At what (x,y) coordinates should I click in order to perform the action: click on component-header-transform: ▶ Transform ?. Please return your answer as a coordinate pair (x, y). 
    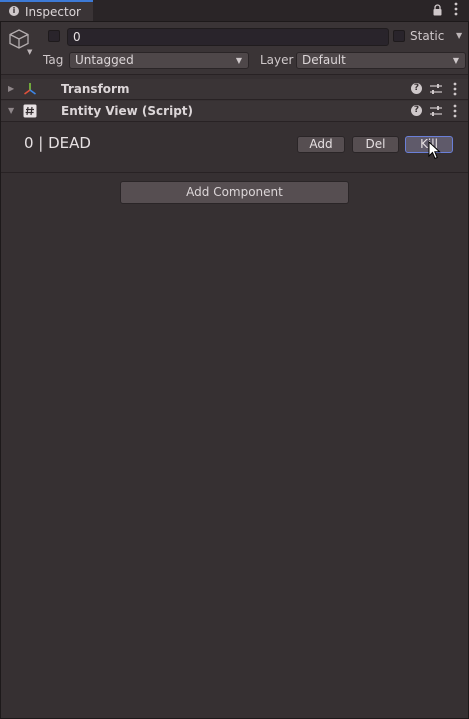
    Looking at the image, I should click on (234, 89).